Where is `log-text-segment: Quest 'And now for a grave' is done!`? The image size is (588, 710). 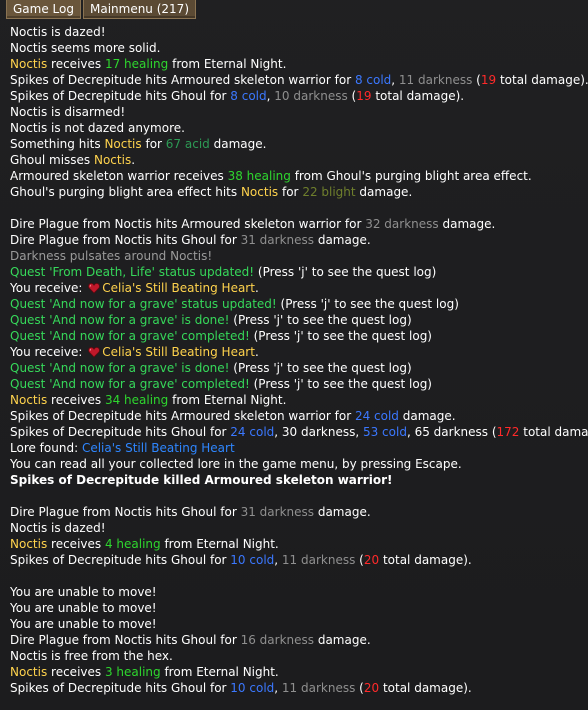 log-text-segment: Quest 'And now for a grave' is done! is located at coordinates (120, 368).